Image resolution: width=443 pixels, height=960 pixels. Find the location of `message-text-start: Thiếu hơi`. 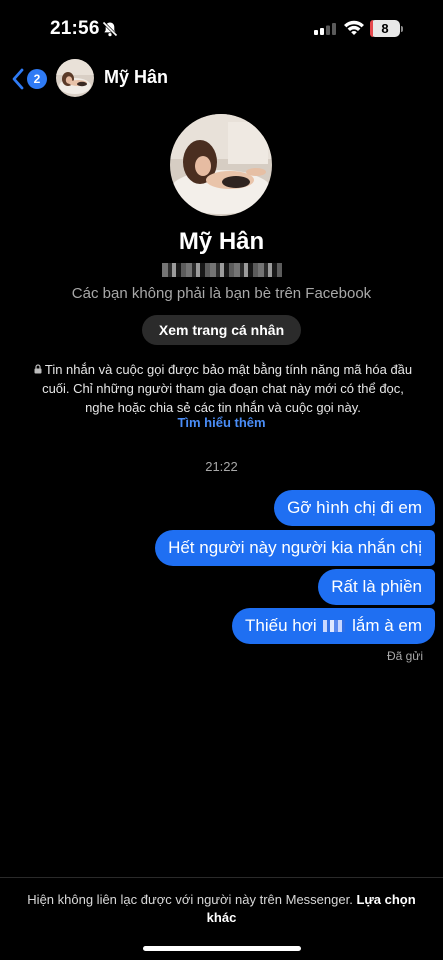

message-text-start: Thiếu hơi is located at coordinates (283, 625).